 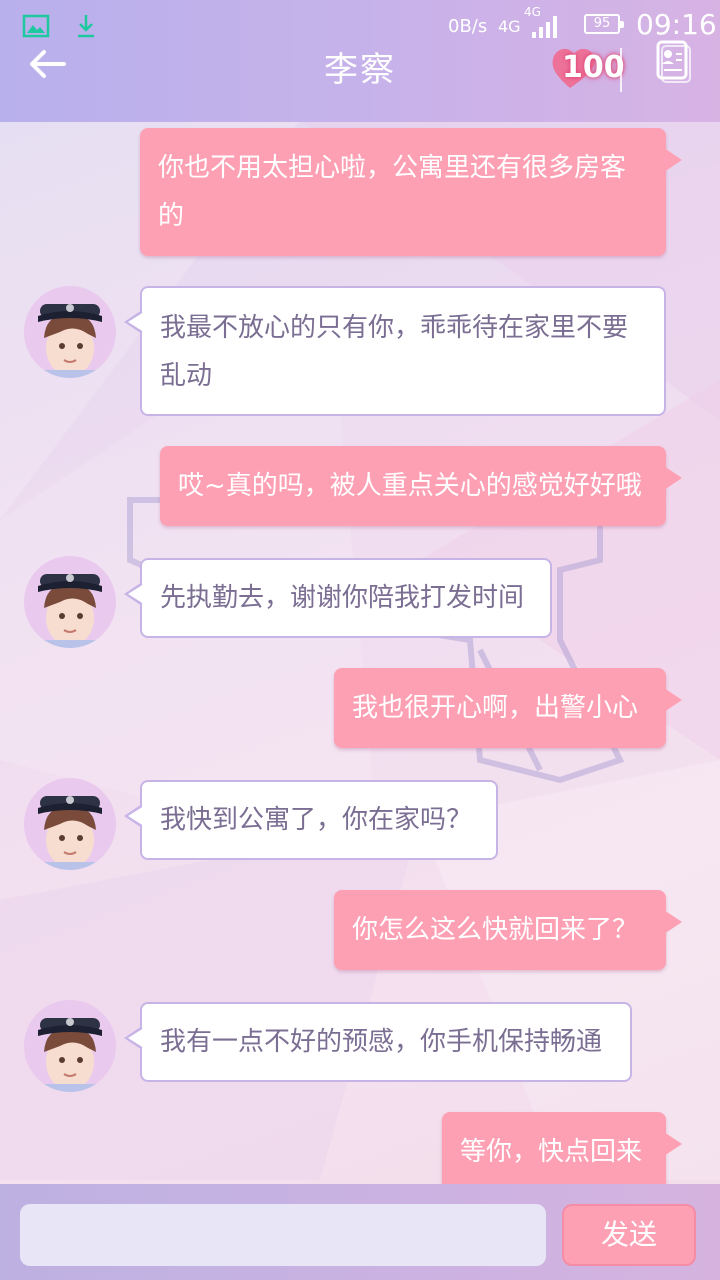 I want to click on message-bubble-received: 我快到公寓了，你在家吗？, so click(x=311, y=820).